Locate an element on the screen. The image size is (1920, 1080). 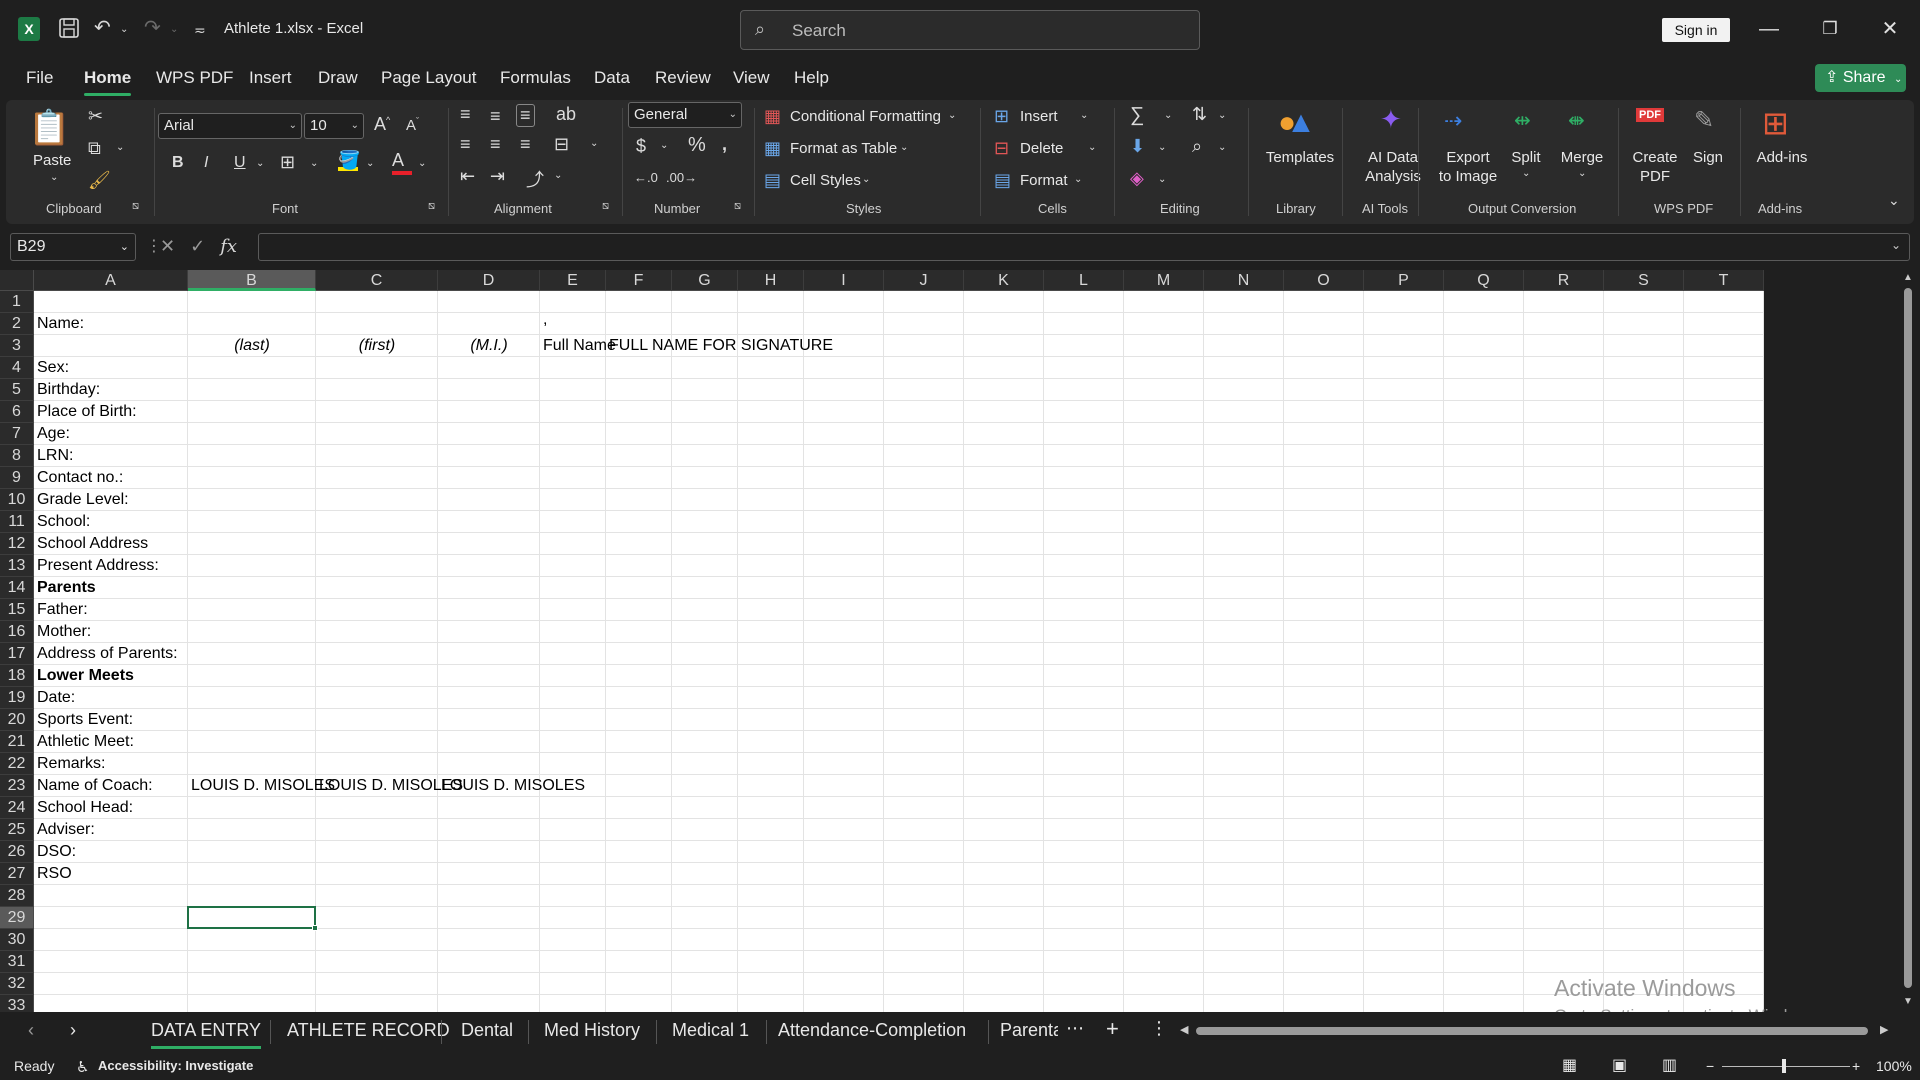
column-header-k: K is located at coordinates (1004, 280).